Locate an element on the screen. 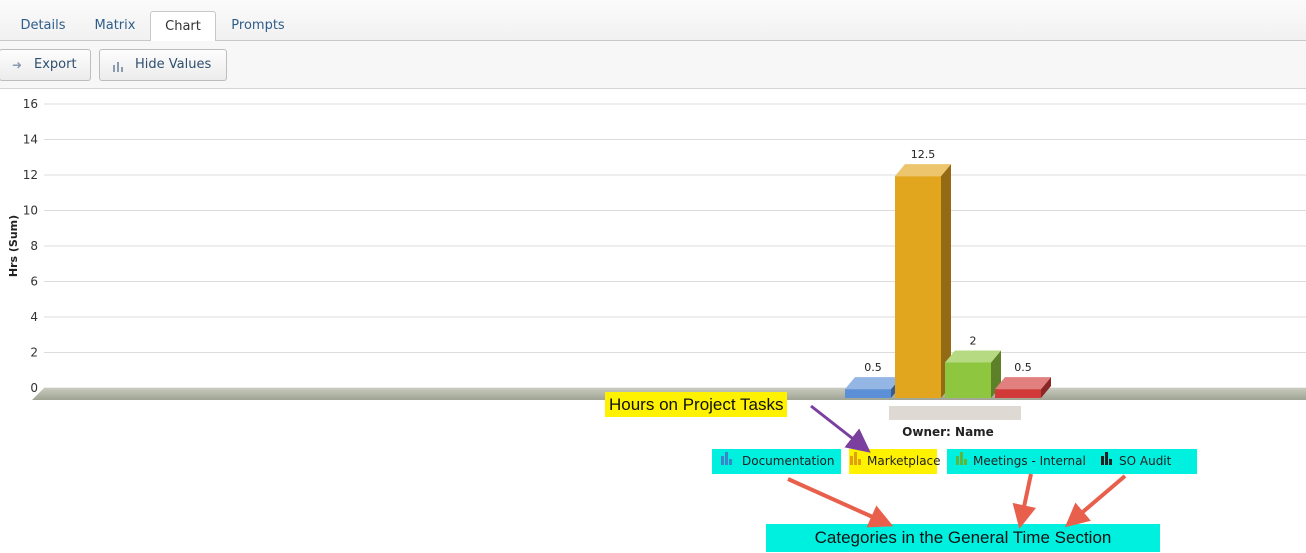 The height and width of the screenshot is (553, 1306). y-tick-label: 10 is located at coordinates (30, 211).